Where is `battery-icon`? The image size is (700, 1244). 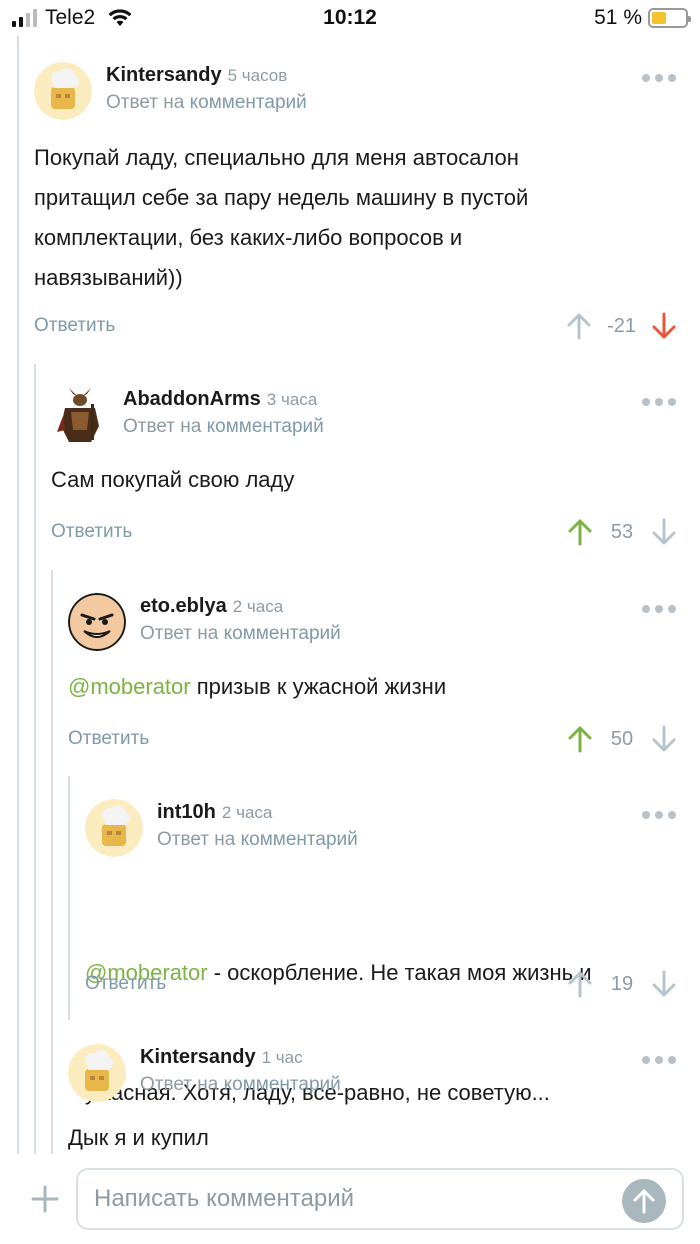 battery-icon is located at coordinates (669, 18).